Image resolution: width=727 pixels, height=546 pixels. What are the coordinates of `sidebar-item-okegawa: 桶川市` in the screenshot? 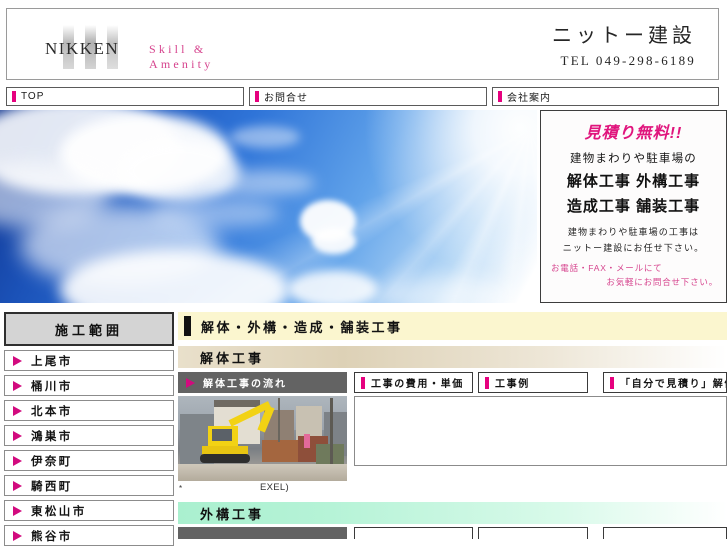 It's located at (89, 385).